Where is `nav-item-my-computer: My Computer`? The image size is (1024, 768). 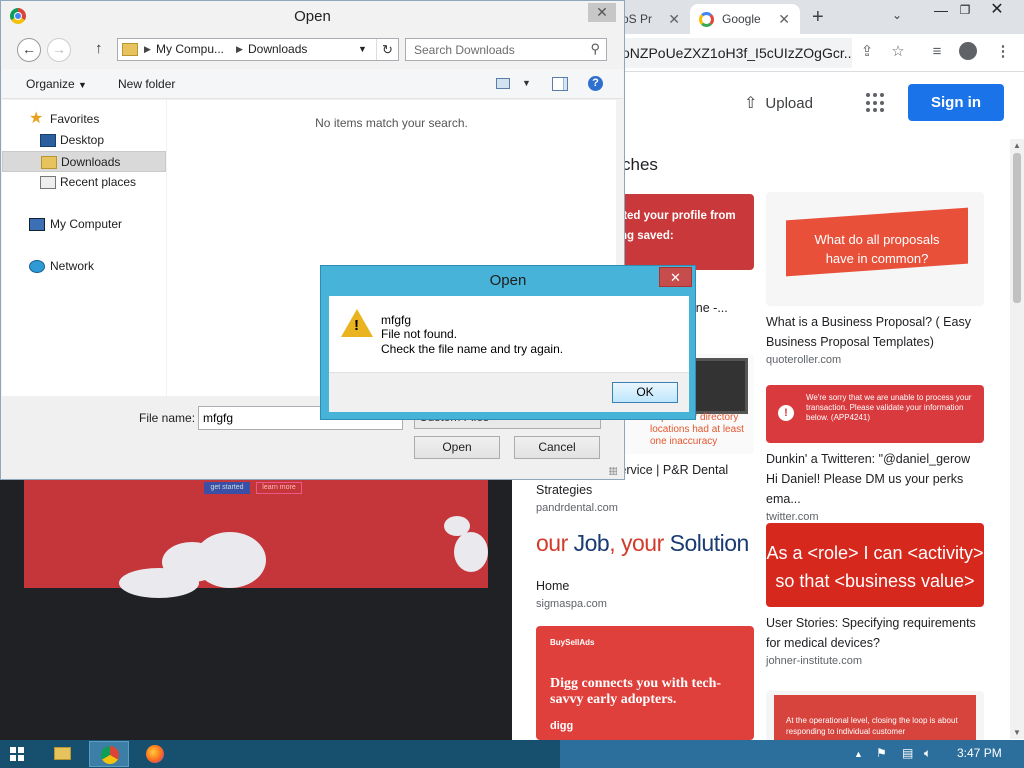 nav-item-my-computer: My Computer is located at coordinates (84, 224).